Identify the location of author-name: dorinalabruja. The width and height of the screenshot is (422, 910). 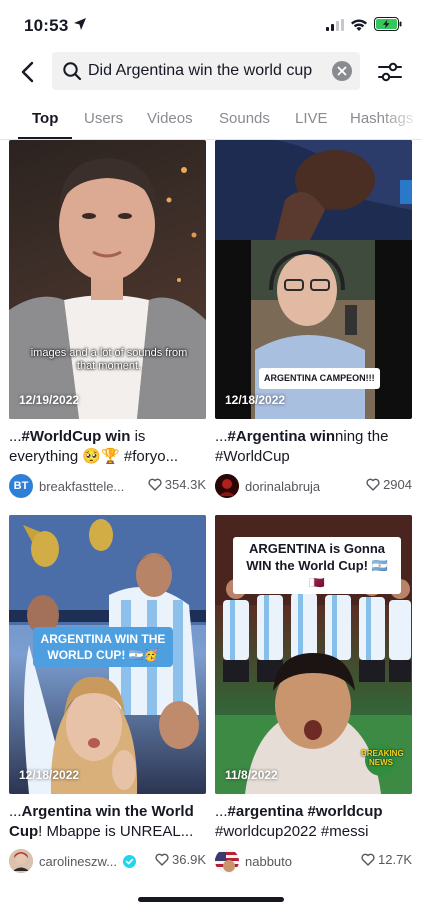
(291, 486).